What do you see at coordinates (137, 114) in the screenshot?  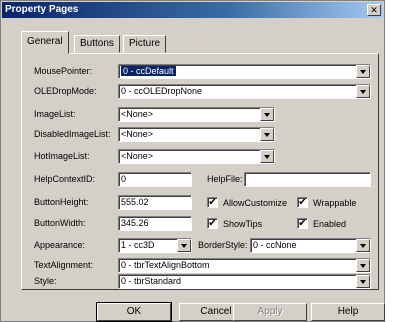 I see `image-list-value: <None>` at bounding box center [137, 114].